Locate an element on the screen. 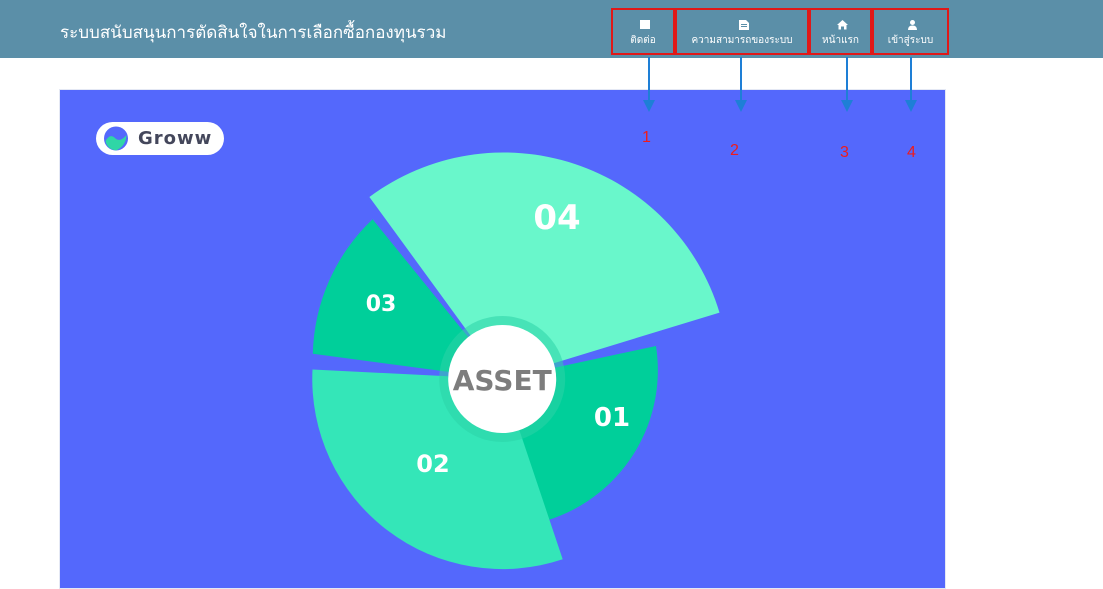  arrow-4-head is located at coordinates (911, 106).